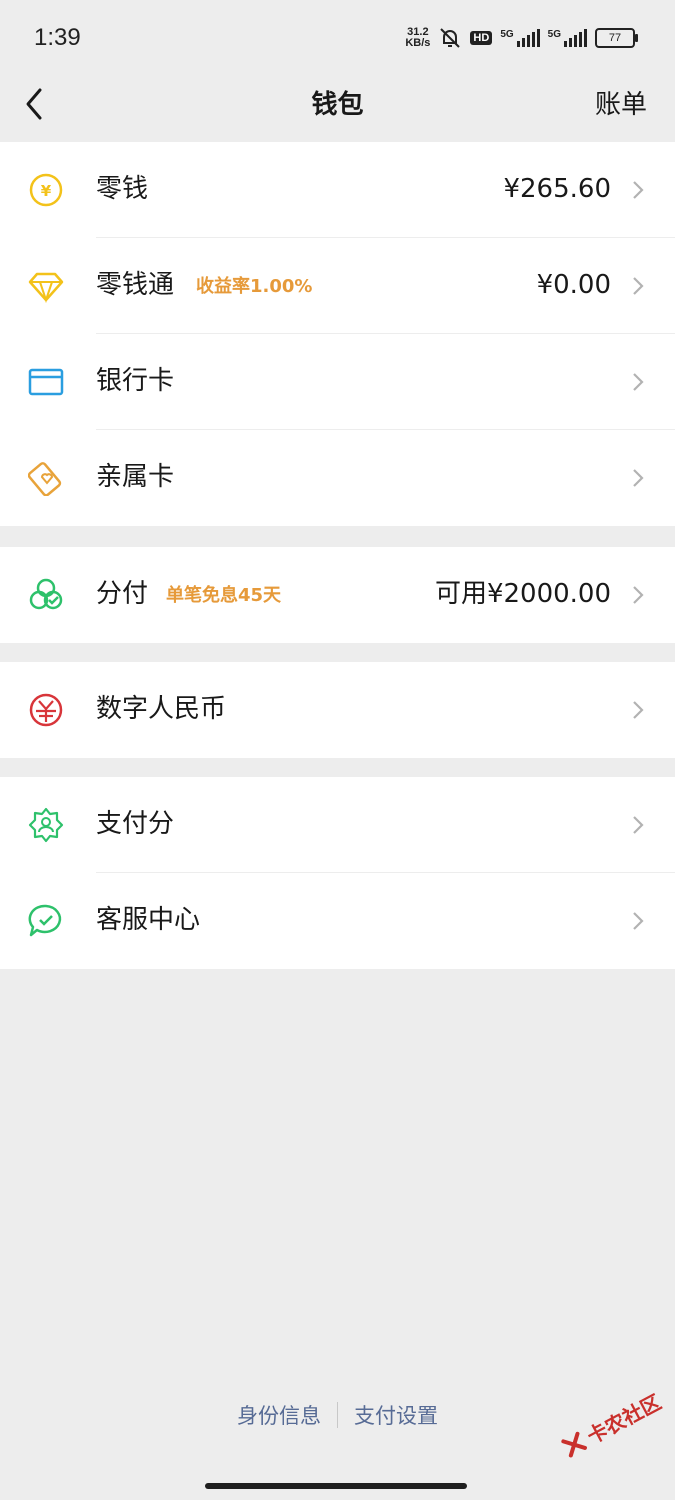 Image resolution: width=675 pixels, height=1500 pixels. What do you see at coordinates (557, 189) in the screenshot?
I see `row-value: ¥265.60` at bounding box center [557, 189].